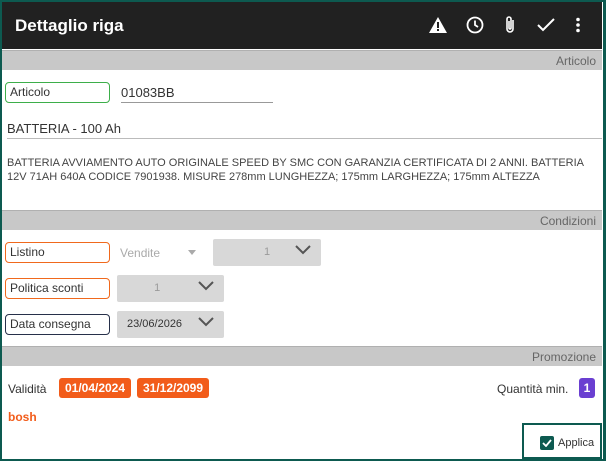  Describe the element at coordinates (510, 25) in the screenshot. I see `paperclip-icon` at that location.